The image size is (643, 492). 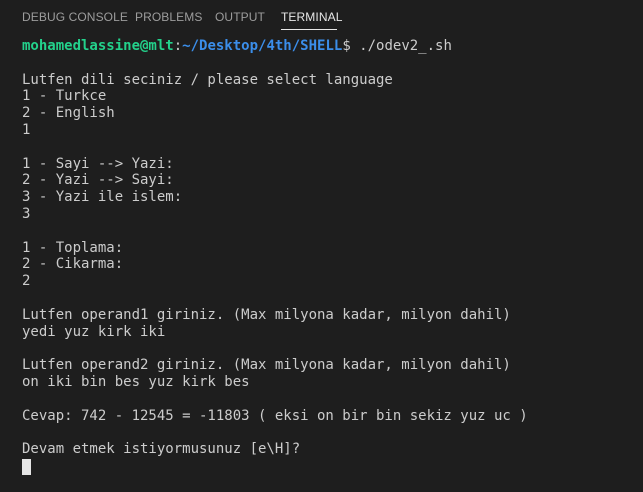 I want to click on tab-debug-console: DEBUG CONSOLE, so click(x=75, y=17).